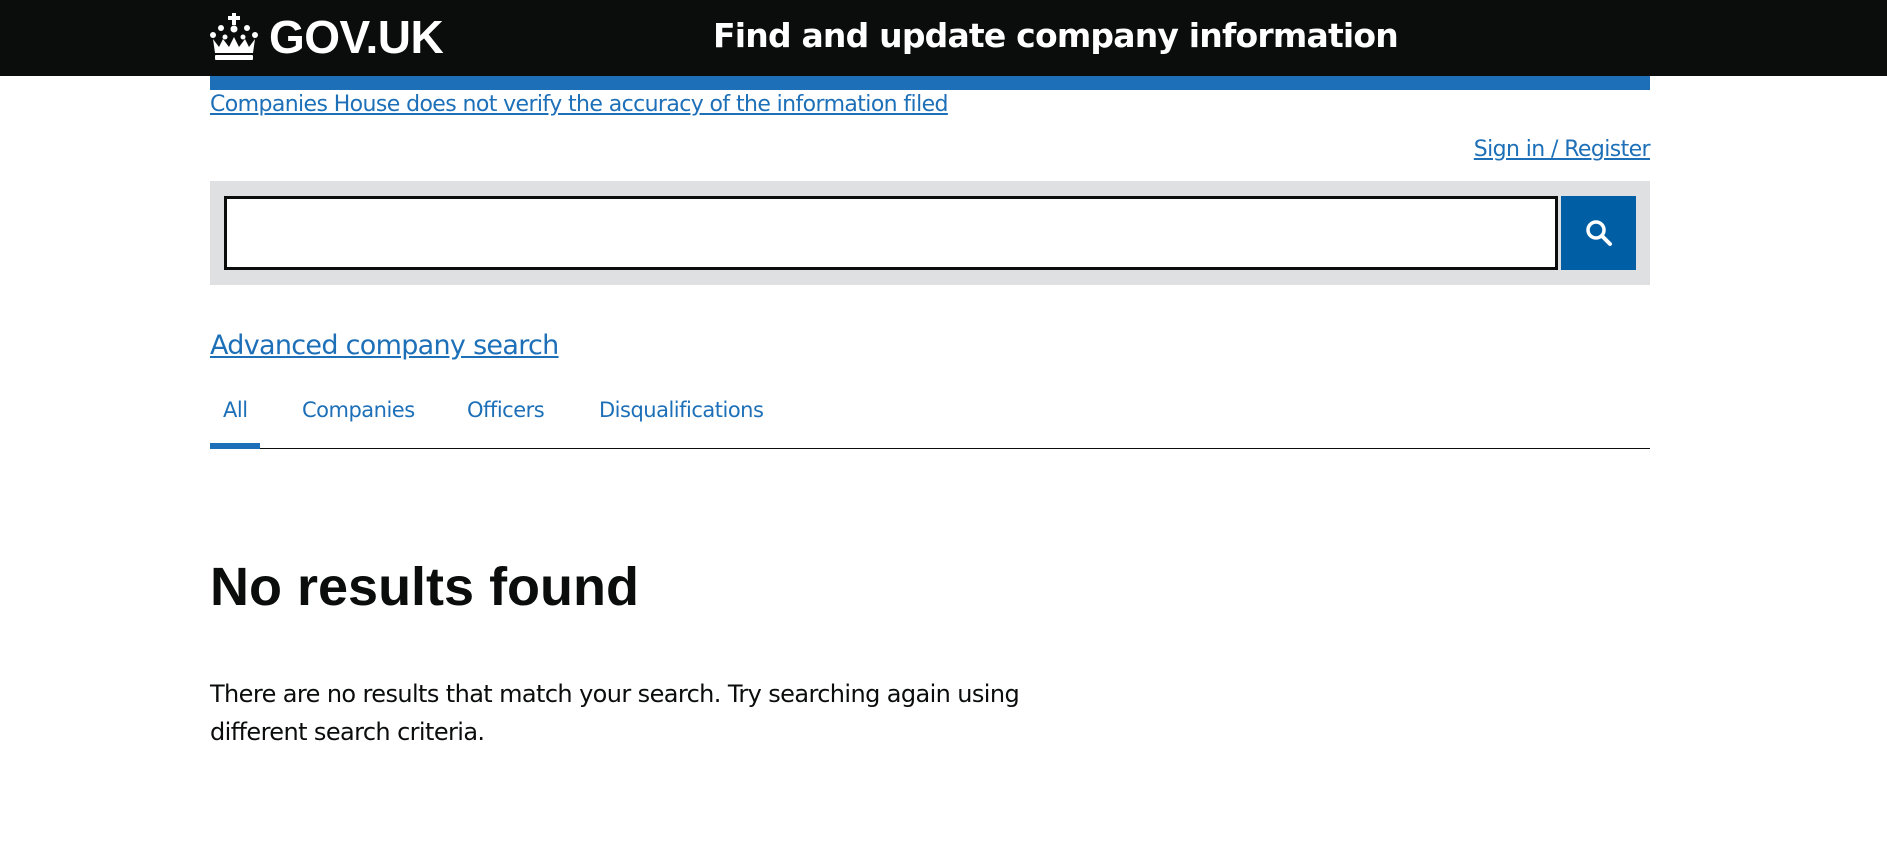 The height and width of the screenshot is (852, 1887). What do you see at coordinates (235, 446) in the screenshot?
I see `active-tab-indicator` at bounding box center [235, 446].